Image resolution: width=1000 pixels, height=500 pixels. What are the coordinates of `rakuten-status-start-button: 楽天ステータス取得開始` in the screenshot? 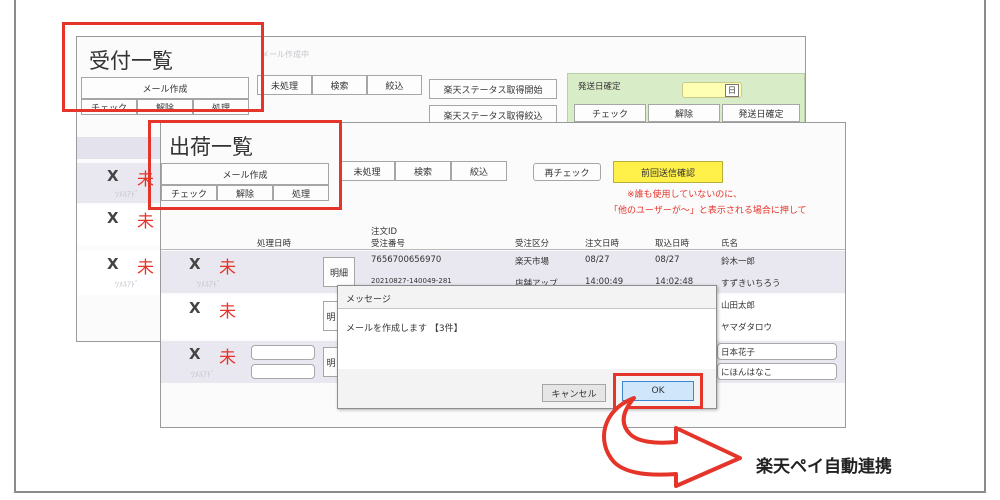 It's located at (493, 89).